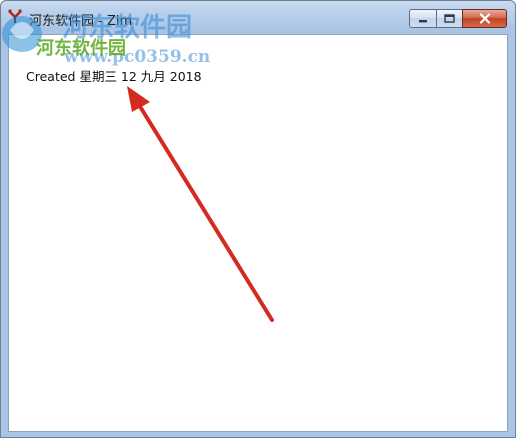  I want to click on maximize-icon, so click(449, 18).